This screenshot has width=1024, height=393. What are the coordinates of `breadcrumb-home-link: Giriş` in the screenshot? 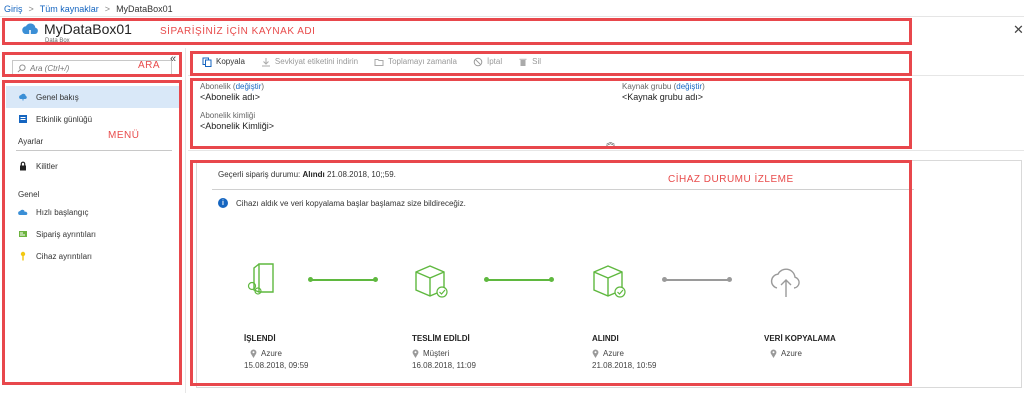 It's located at (13, 9).